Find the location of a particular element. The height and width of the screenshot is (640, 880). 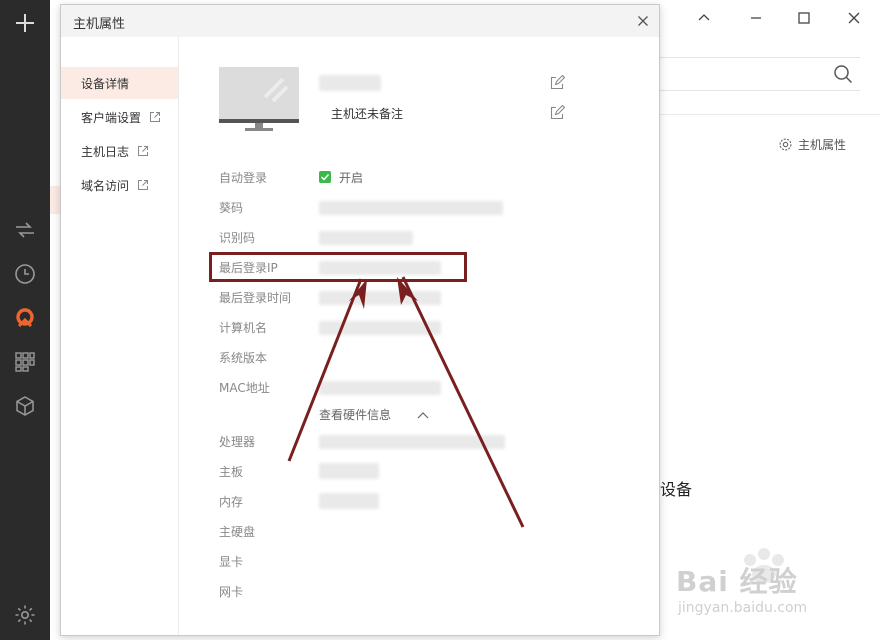

bg-selected-row is located at coordinates (55, 200).